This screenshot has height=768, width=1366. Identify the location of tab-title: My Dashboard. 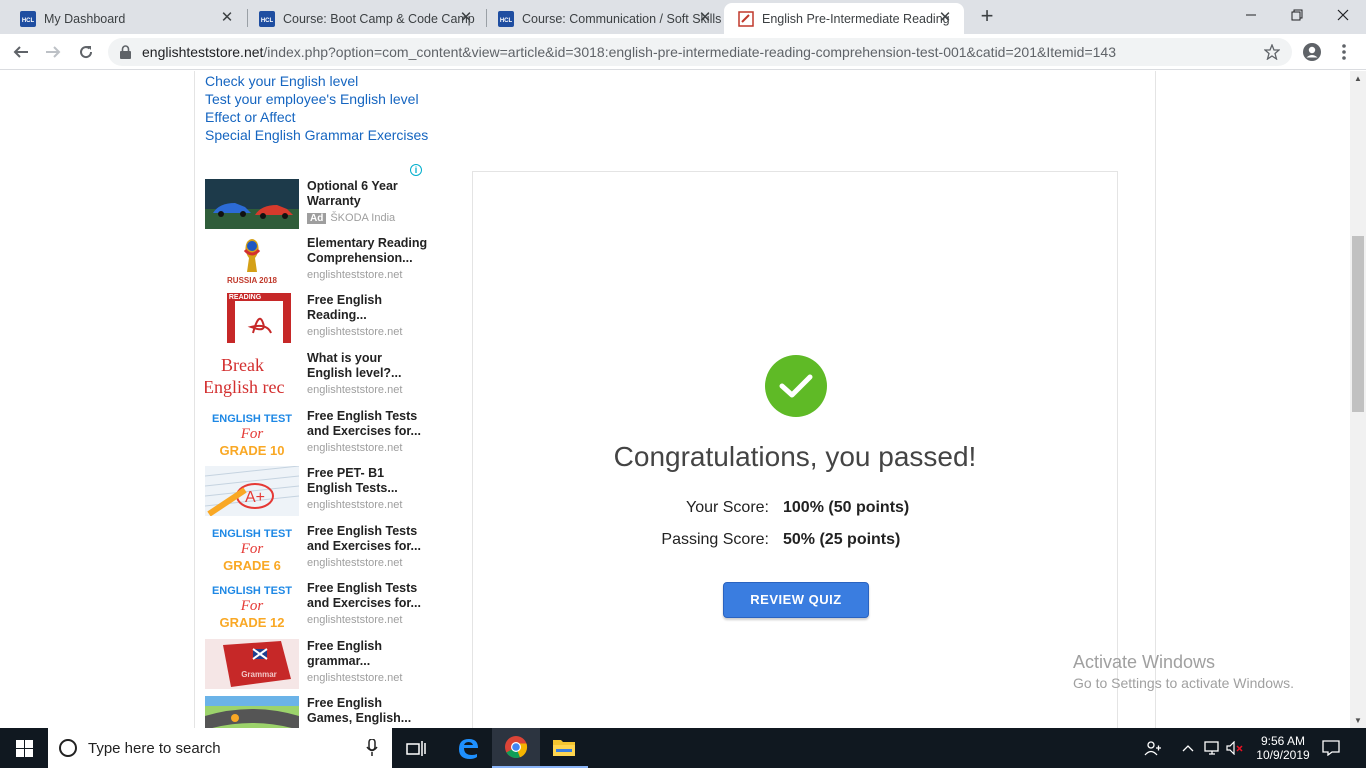
(85, 18).